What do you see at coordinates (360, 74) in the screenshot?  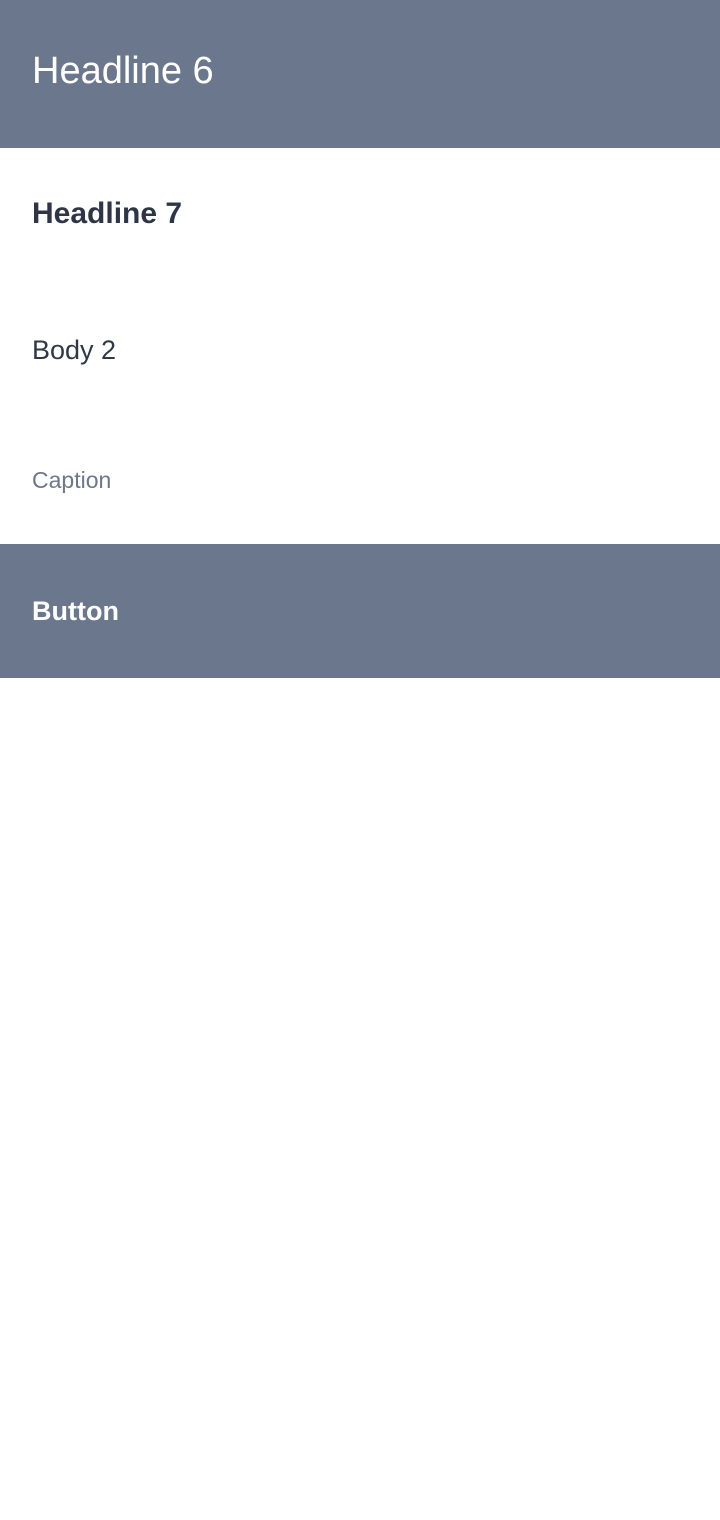 I see `app-bar: Headline 6` at bounding box center [360, 74].